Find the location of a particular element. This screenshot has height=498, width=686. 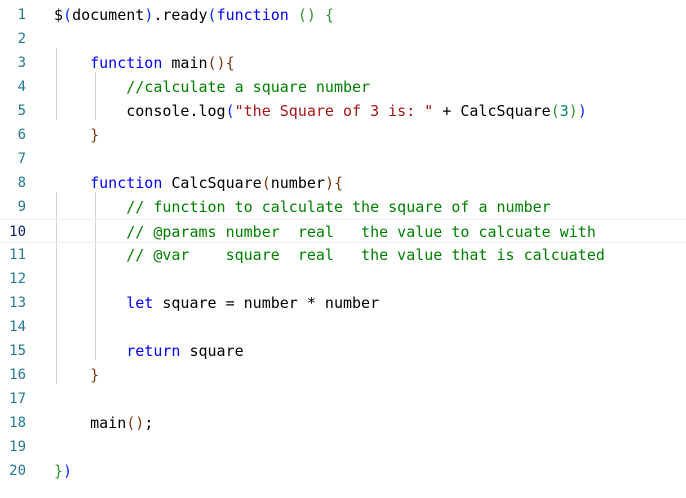

code-token: number is located at coordinates (297, 183).